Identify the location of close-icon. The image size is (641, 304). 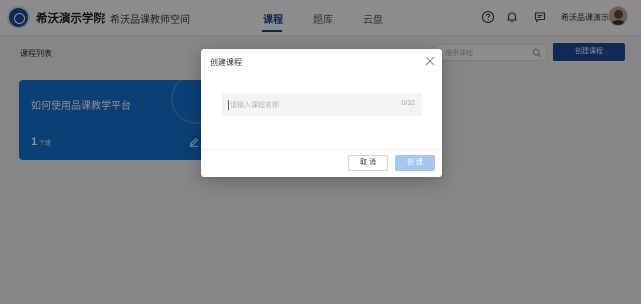
(430, 61).